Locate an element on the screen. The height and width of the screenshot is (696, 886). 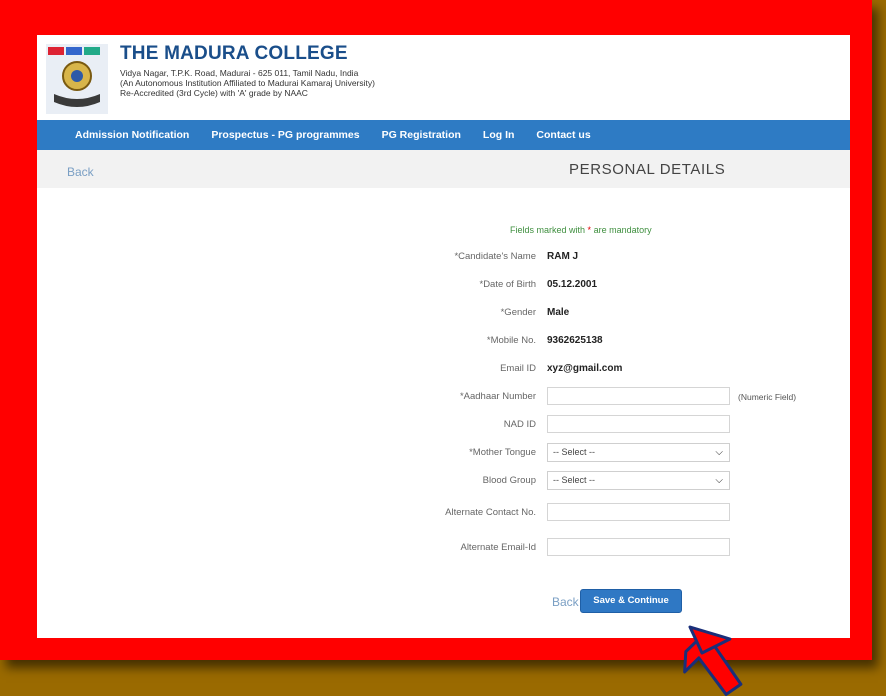
candidate-name-label: *Candidate's Name is located at coordinates (495, 256).